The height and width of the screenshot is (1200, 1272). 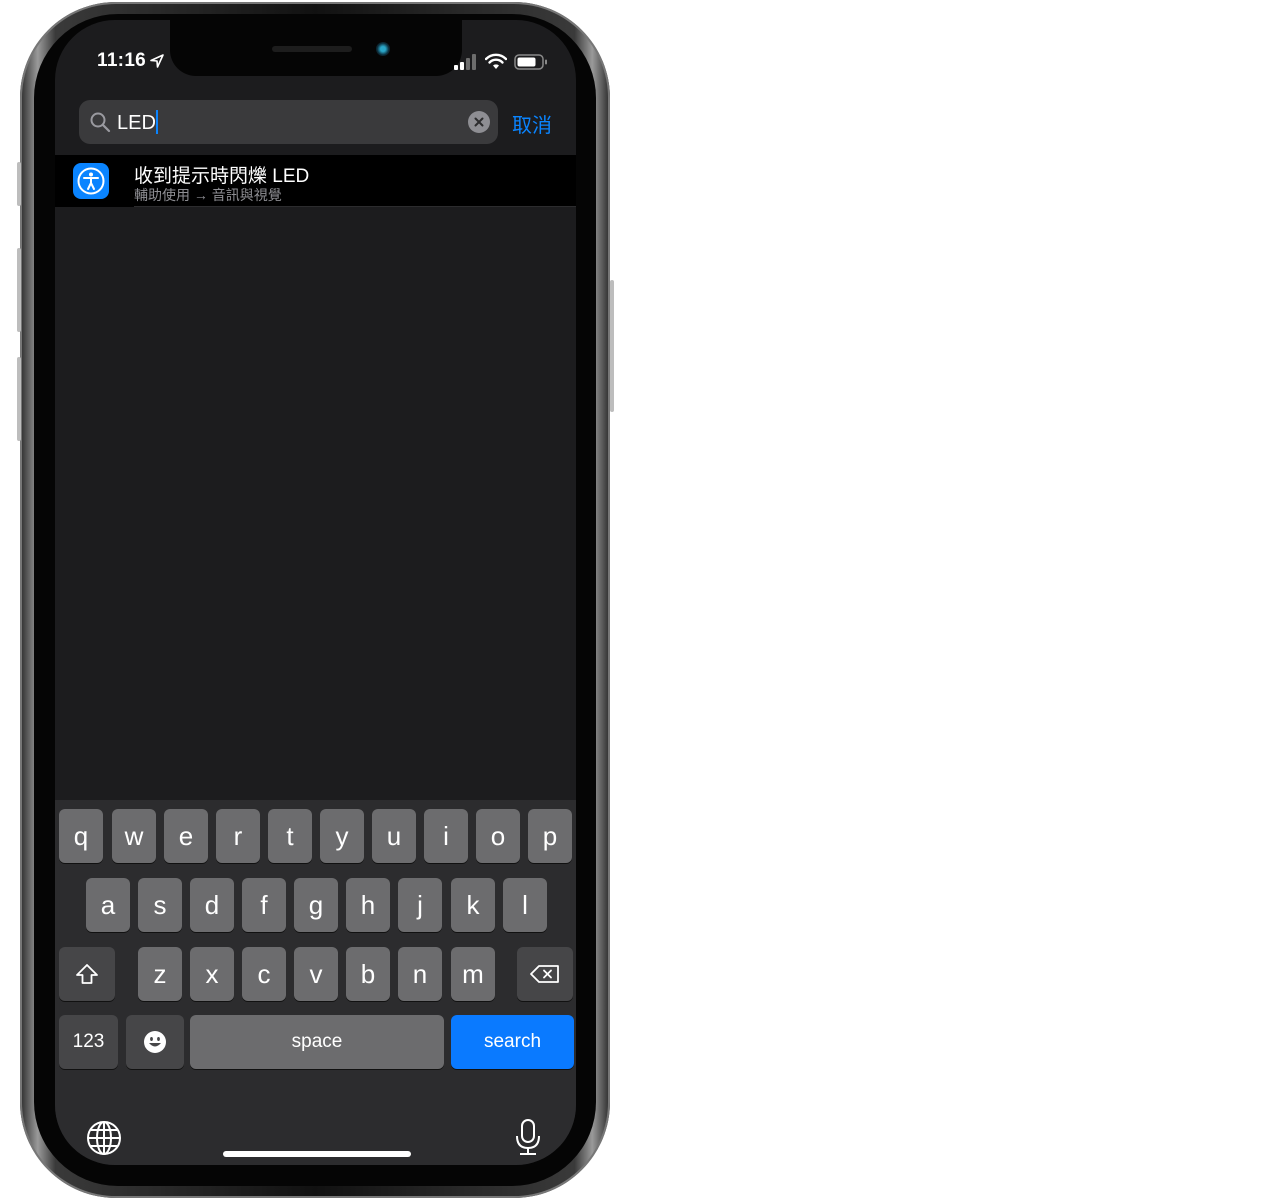 What do you see at coordinates (212, 974) in the screenshot?
I see `key-x: x` at bounding box center [212, 974].